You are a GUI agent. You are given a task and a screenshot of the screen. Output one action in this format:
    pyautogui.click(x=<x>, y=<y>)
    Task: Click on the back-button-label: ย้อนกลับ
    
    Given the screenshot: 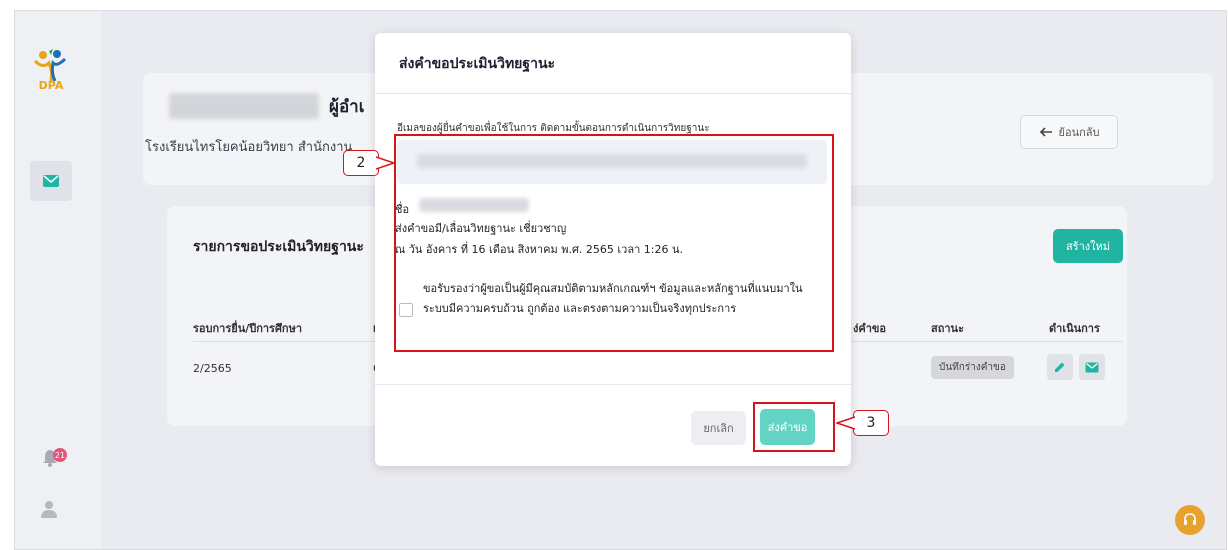 What is the action you would take?
    pyautogui.click(x=1079, y=132)
    